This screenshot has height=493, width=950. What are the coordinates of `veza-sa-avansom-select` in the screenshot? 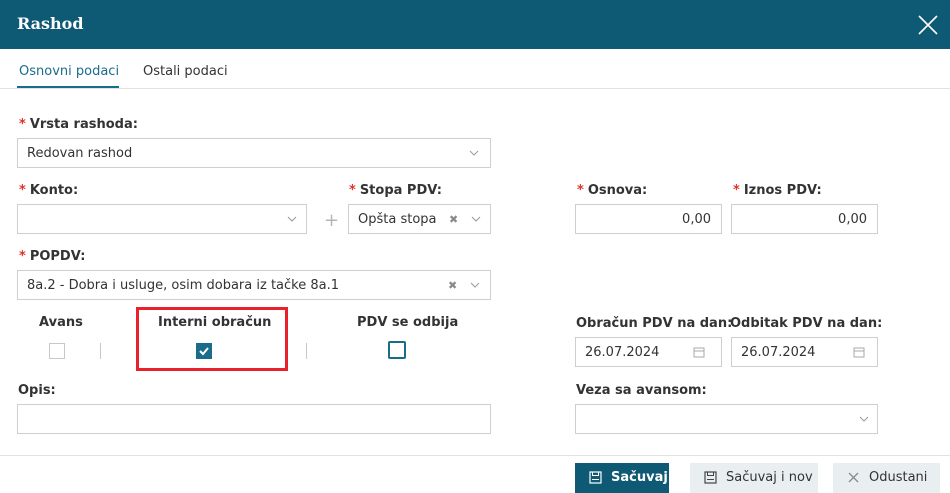 It's located at (726, 419).